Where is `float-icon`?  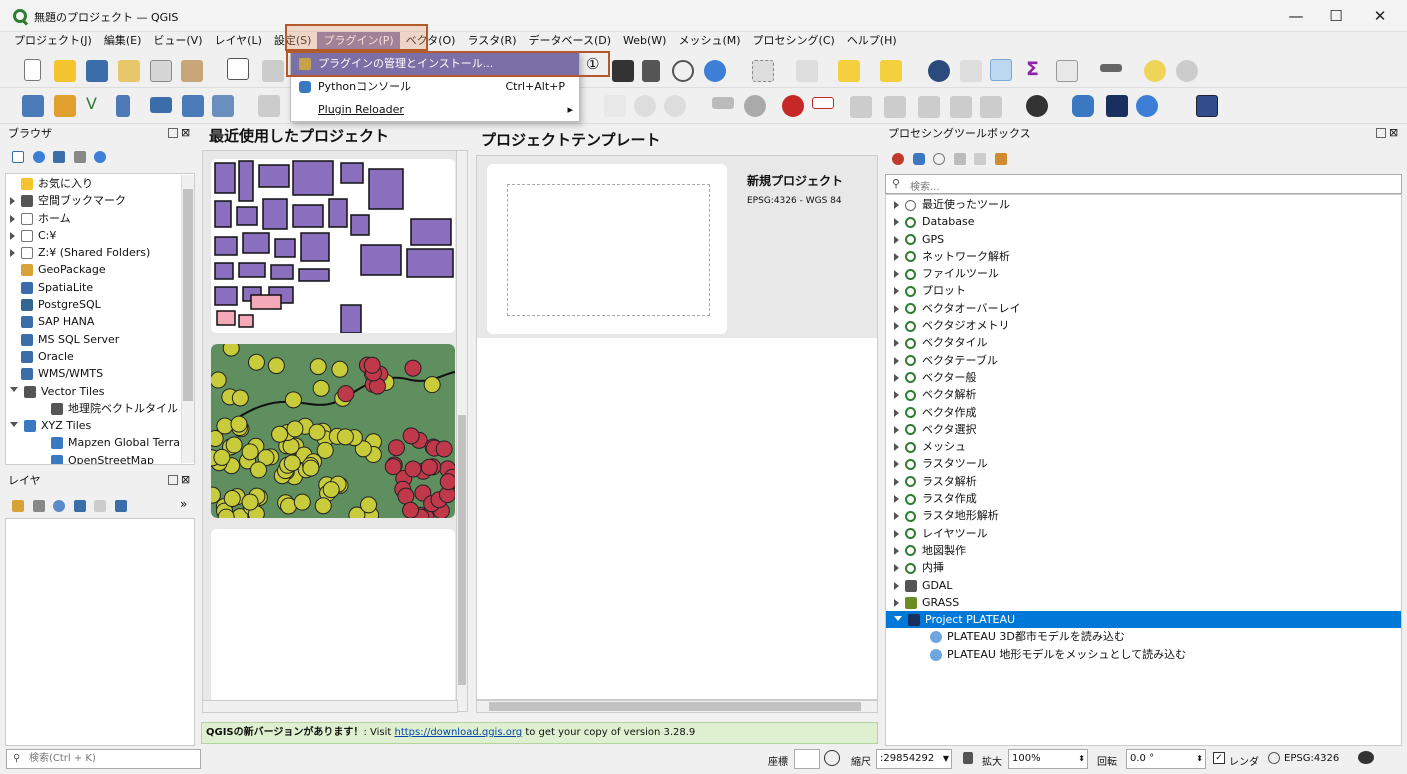 float-icon is located at coordinates (173, 480).